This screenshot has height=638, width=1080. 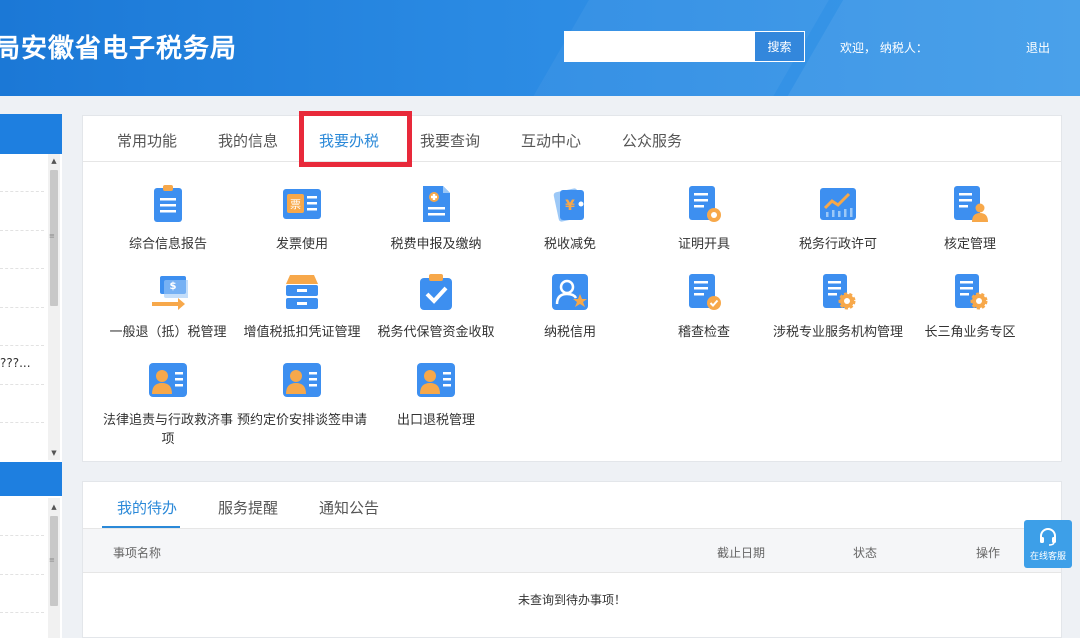 I want to click on custody-check-icon, so click(x=436, y=292).